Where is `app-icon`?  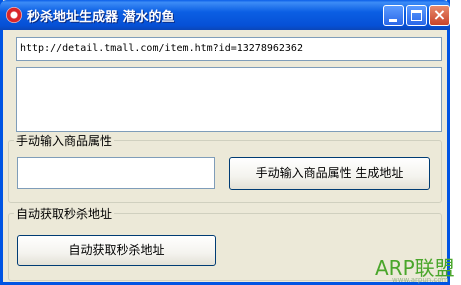
app-icon is located at coordinates (14, 15).